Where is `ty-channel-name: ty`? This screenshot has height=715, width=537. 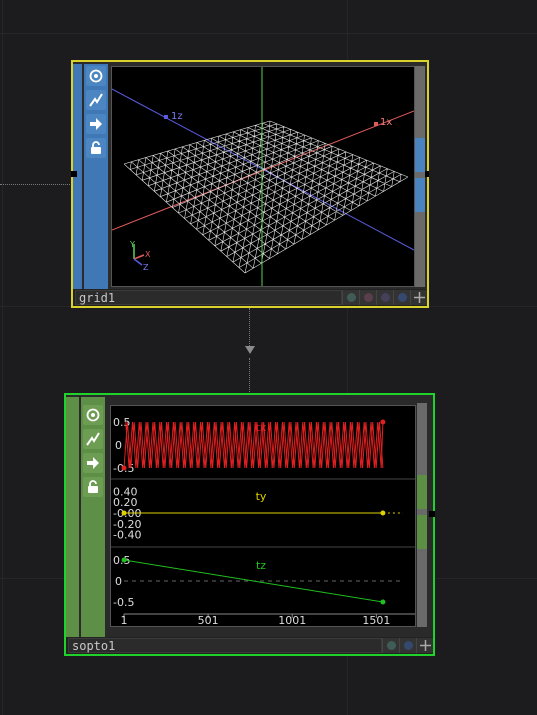
ty-channel-name: ty is located at coordinates (261, 496).